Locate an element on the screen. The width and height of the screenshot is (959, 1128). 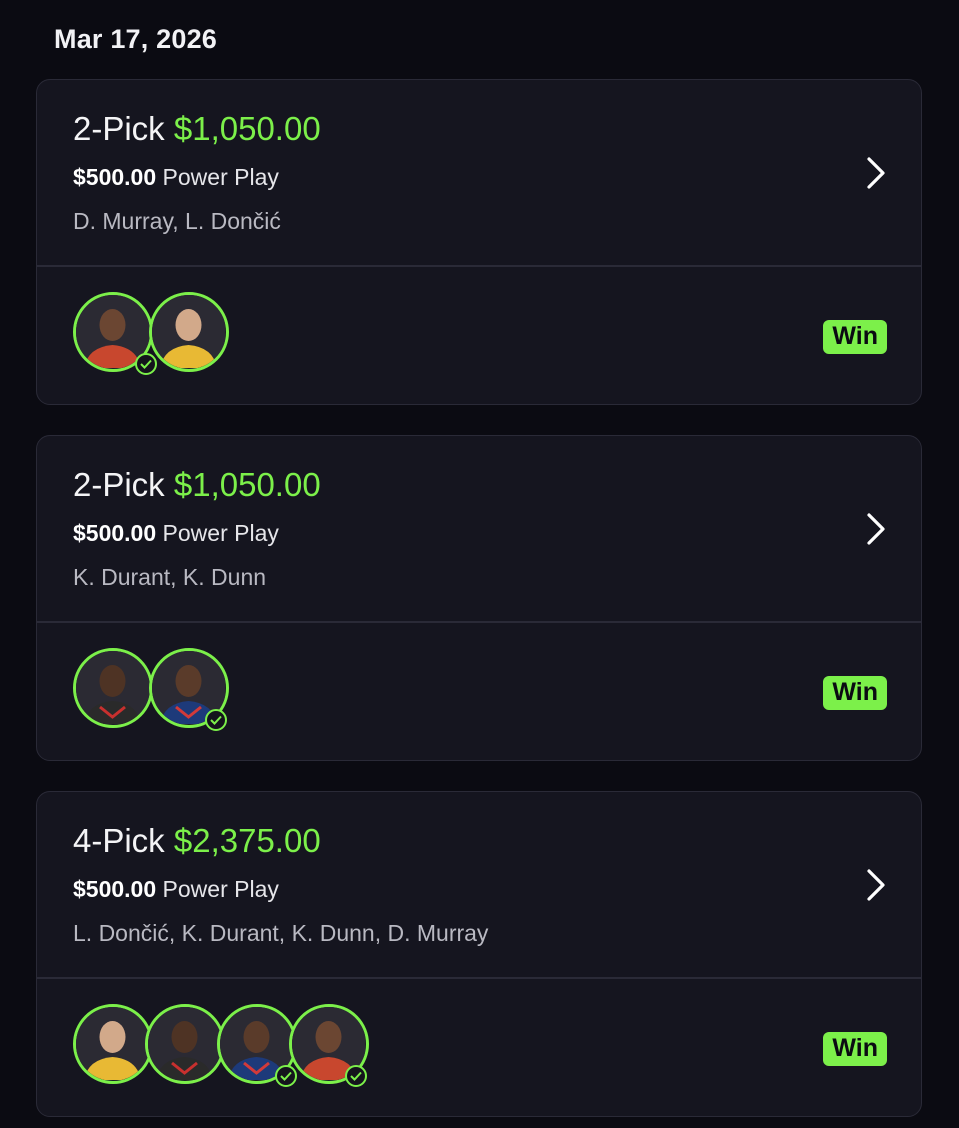
date-header: Mar 17, 2026 is located at coordinates (136, 39).